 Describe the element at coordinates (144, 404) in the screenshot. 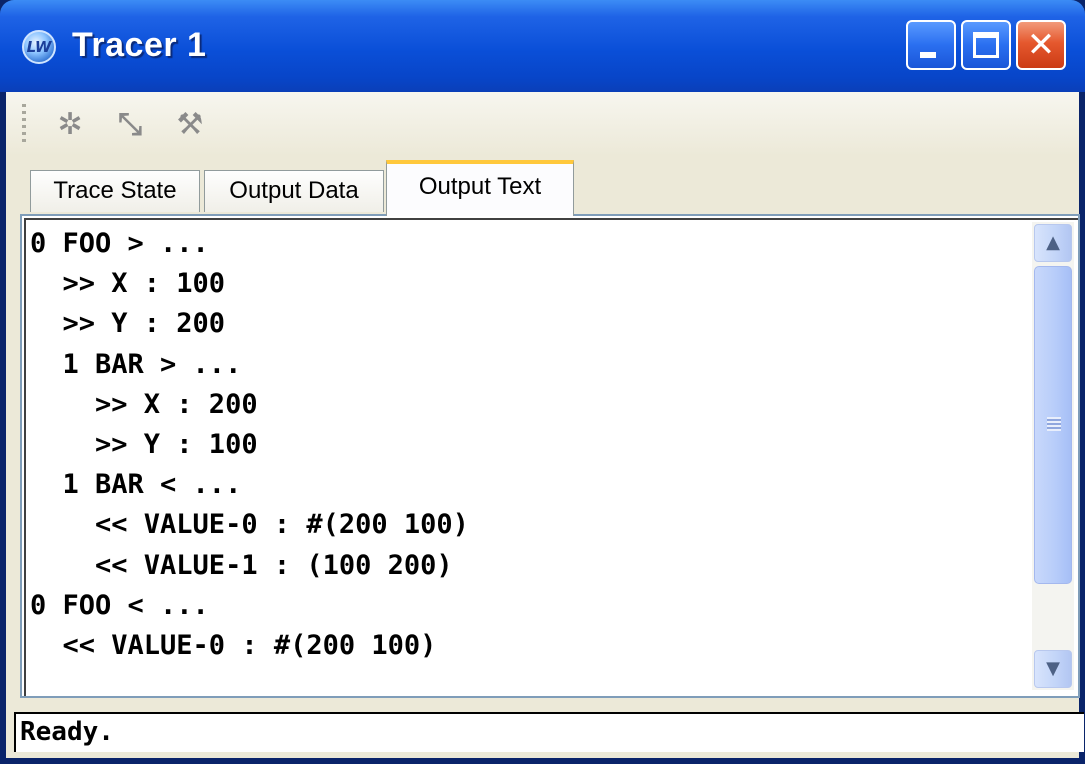

I see `output-line: >> X : 200` at that location.